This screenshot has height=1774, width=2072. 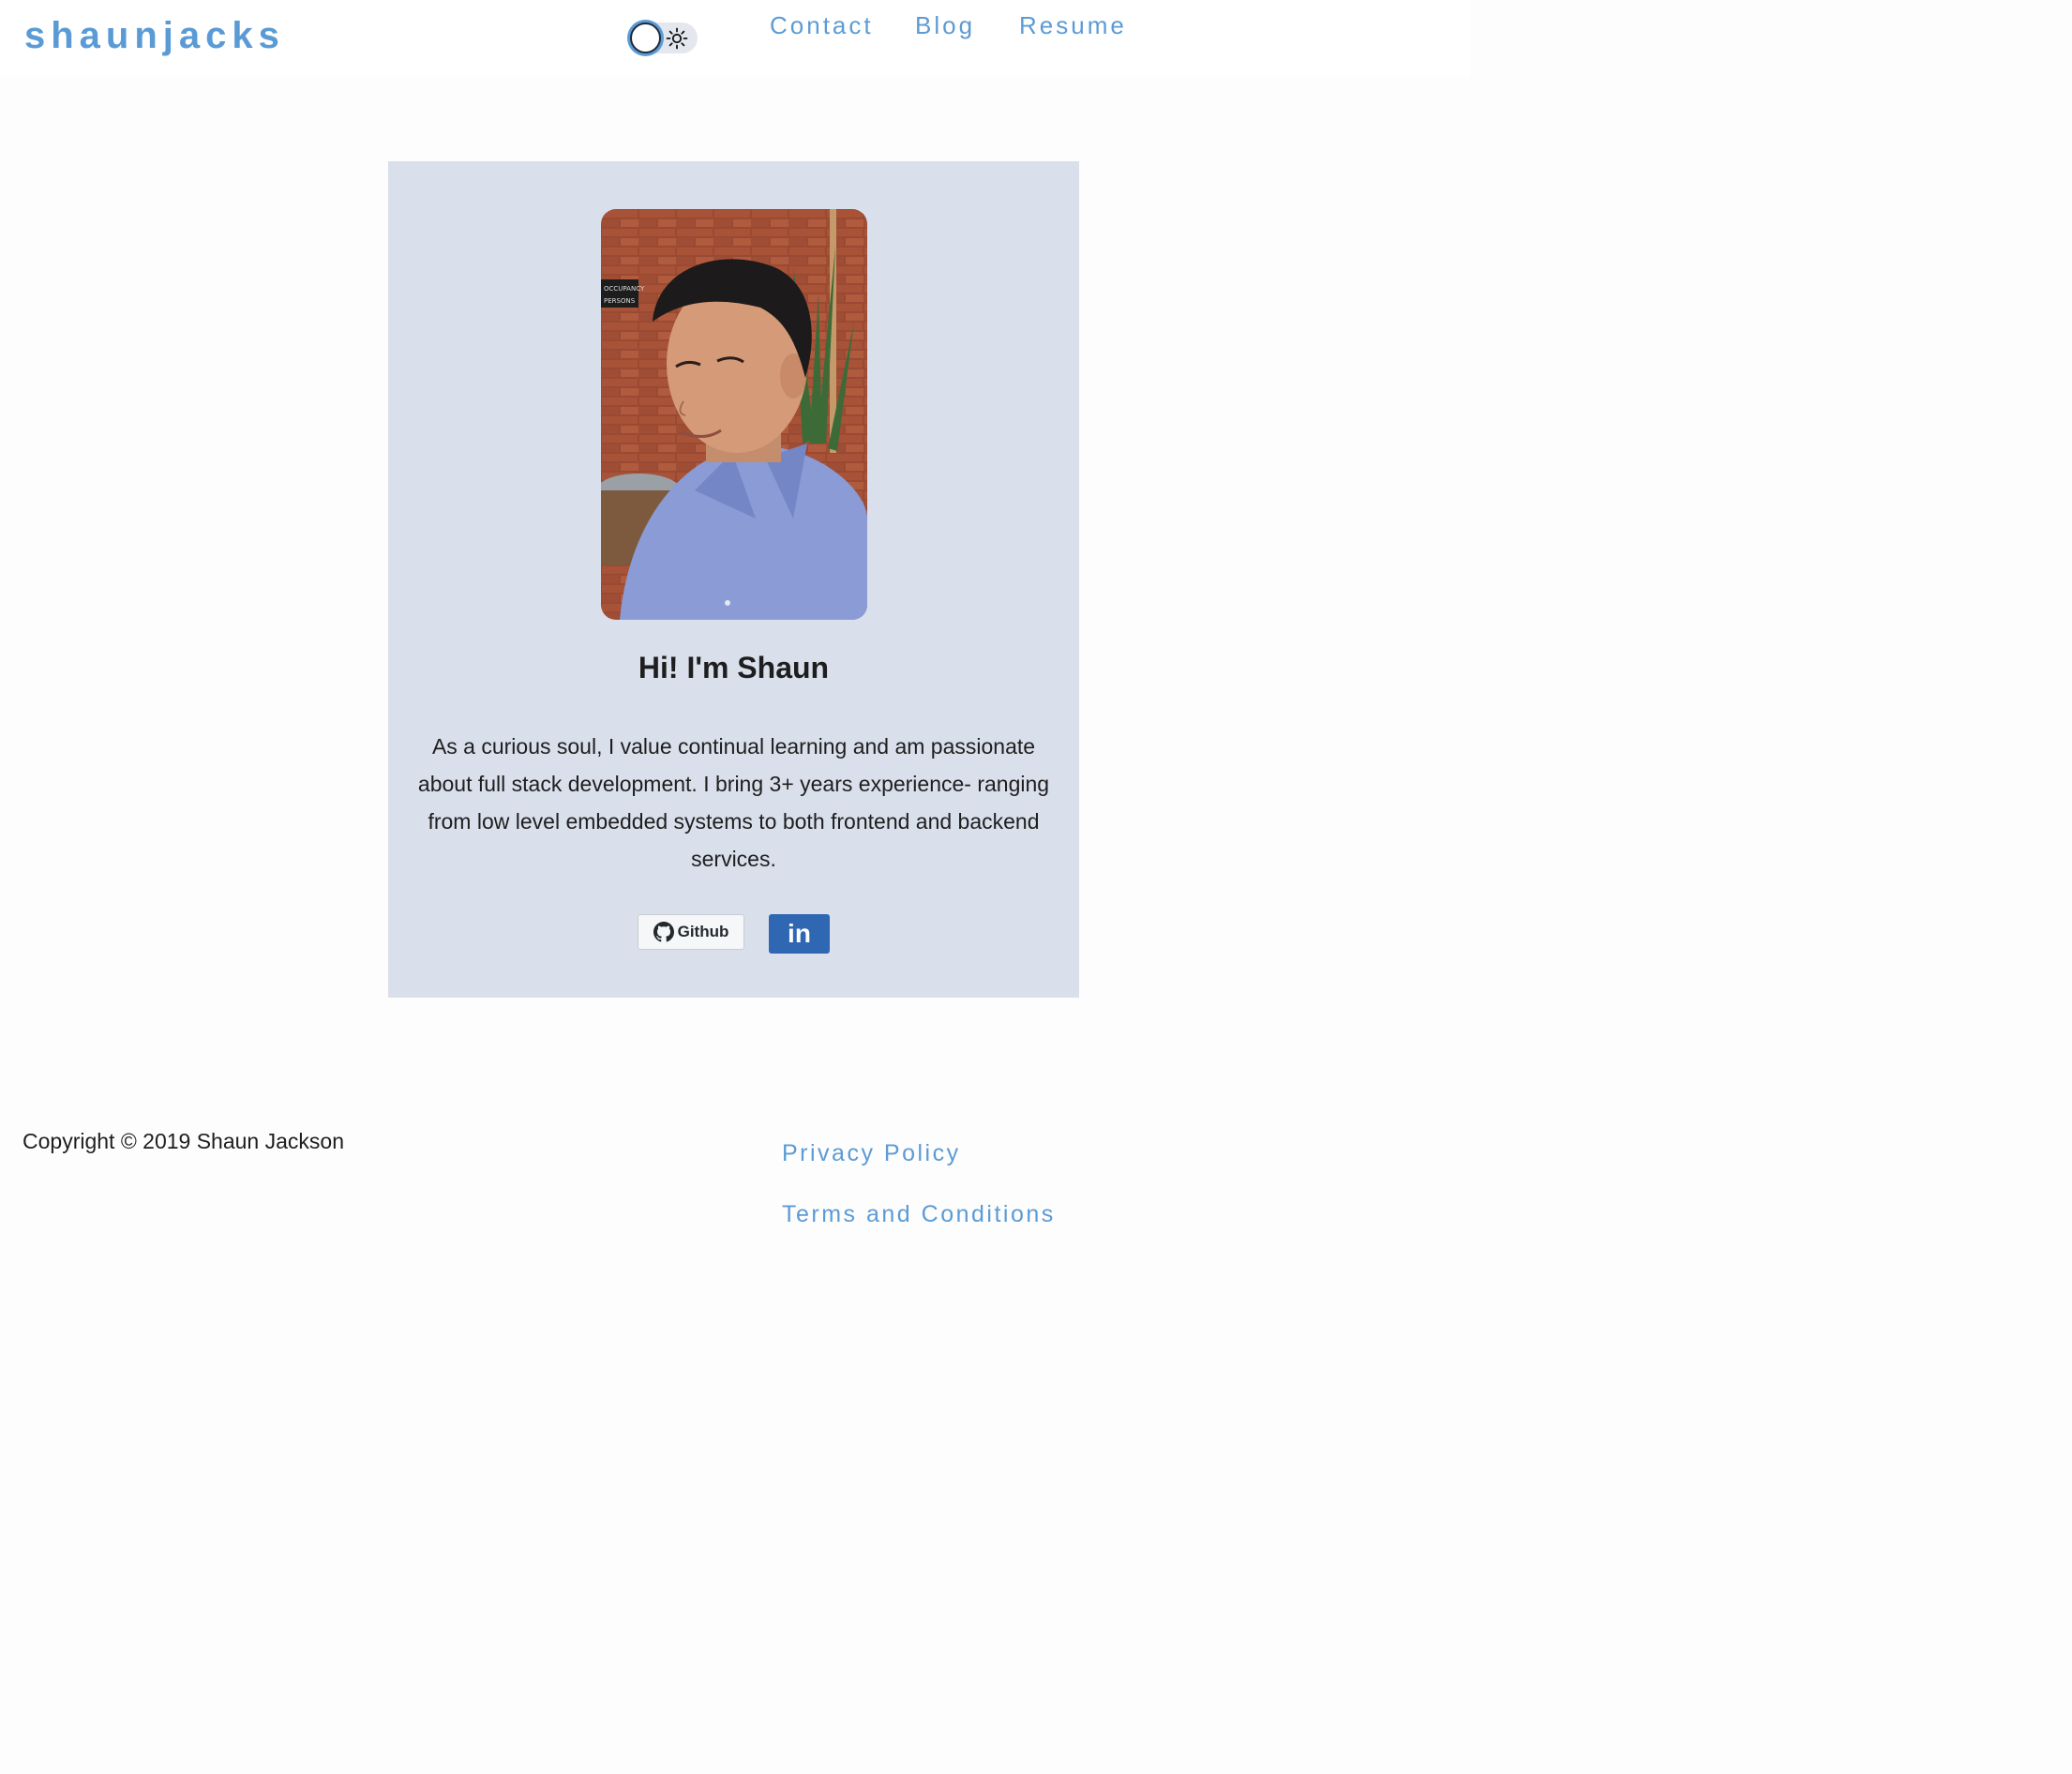 What do you see at coordinates (154, 36) in the screenshot?
I see `site-logo: shaunjacks` at bounding box center [154, 36].